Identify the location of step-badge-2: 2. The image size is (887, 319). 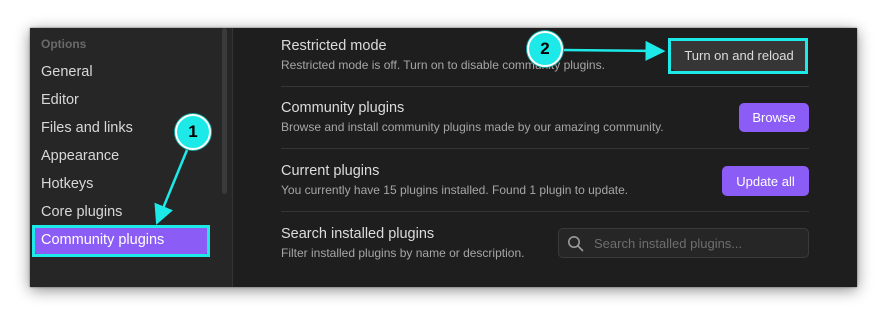
(545, 49).